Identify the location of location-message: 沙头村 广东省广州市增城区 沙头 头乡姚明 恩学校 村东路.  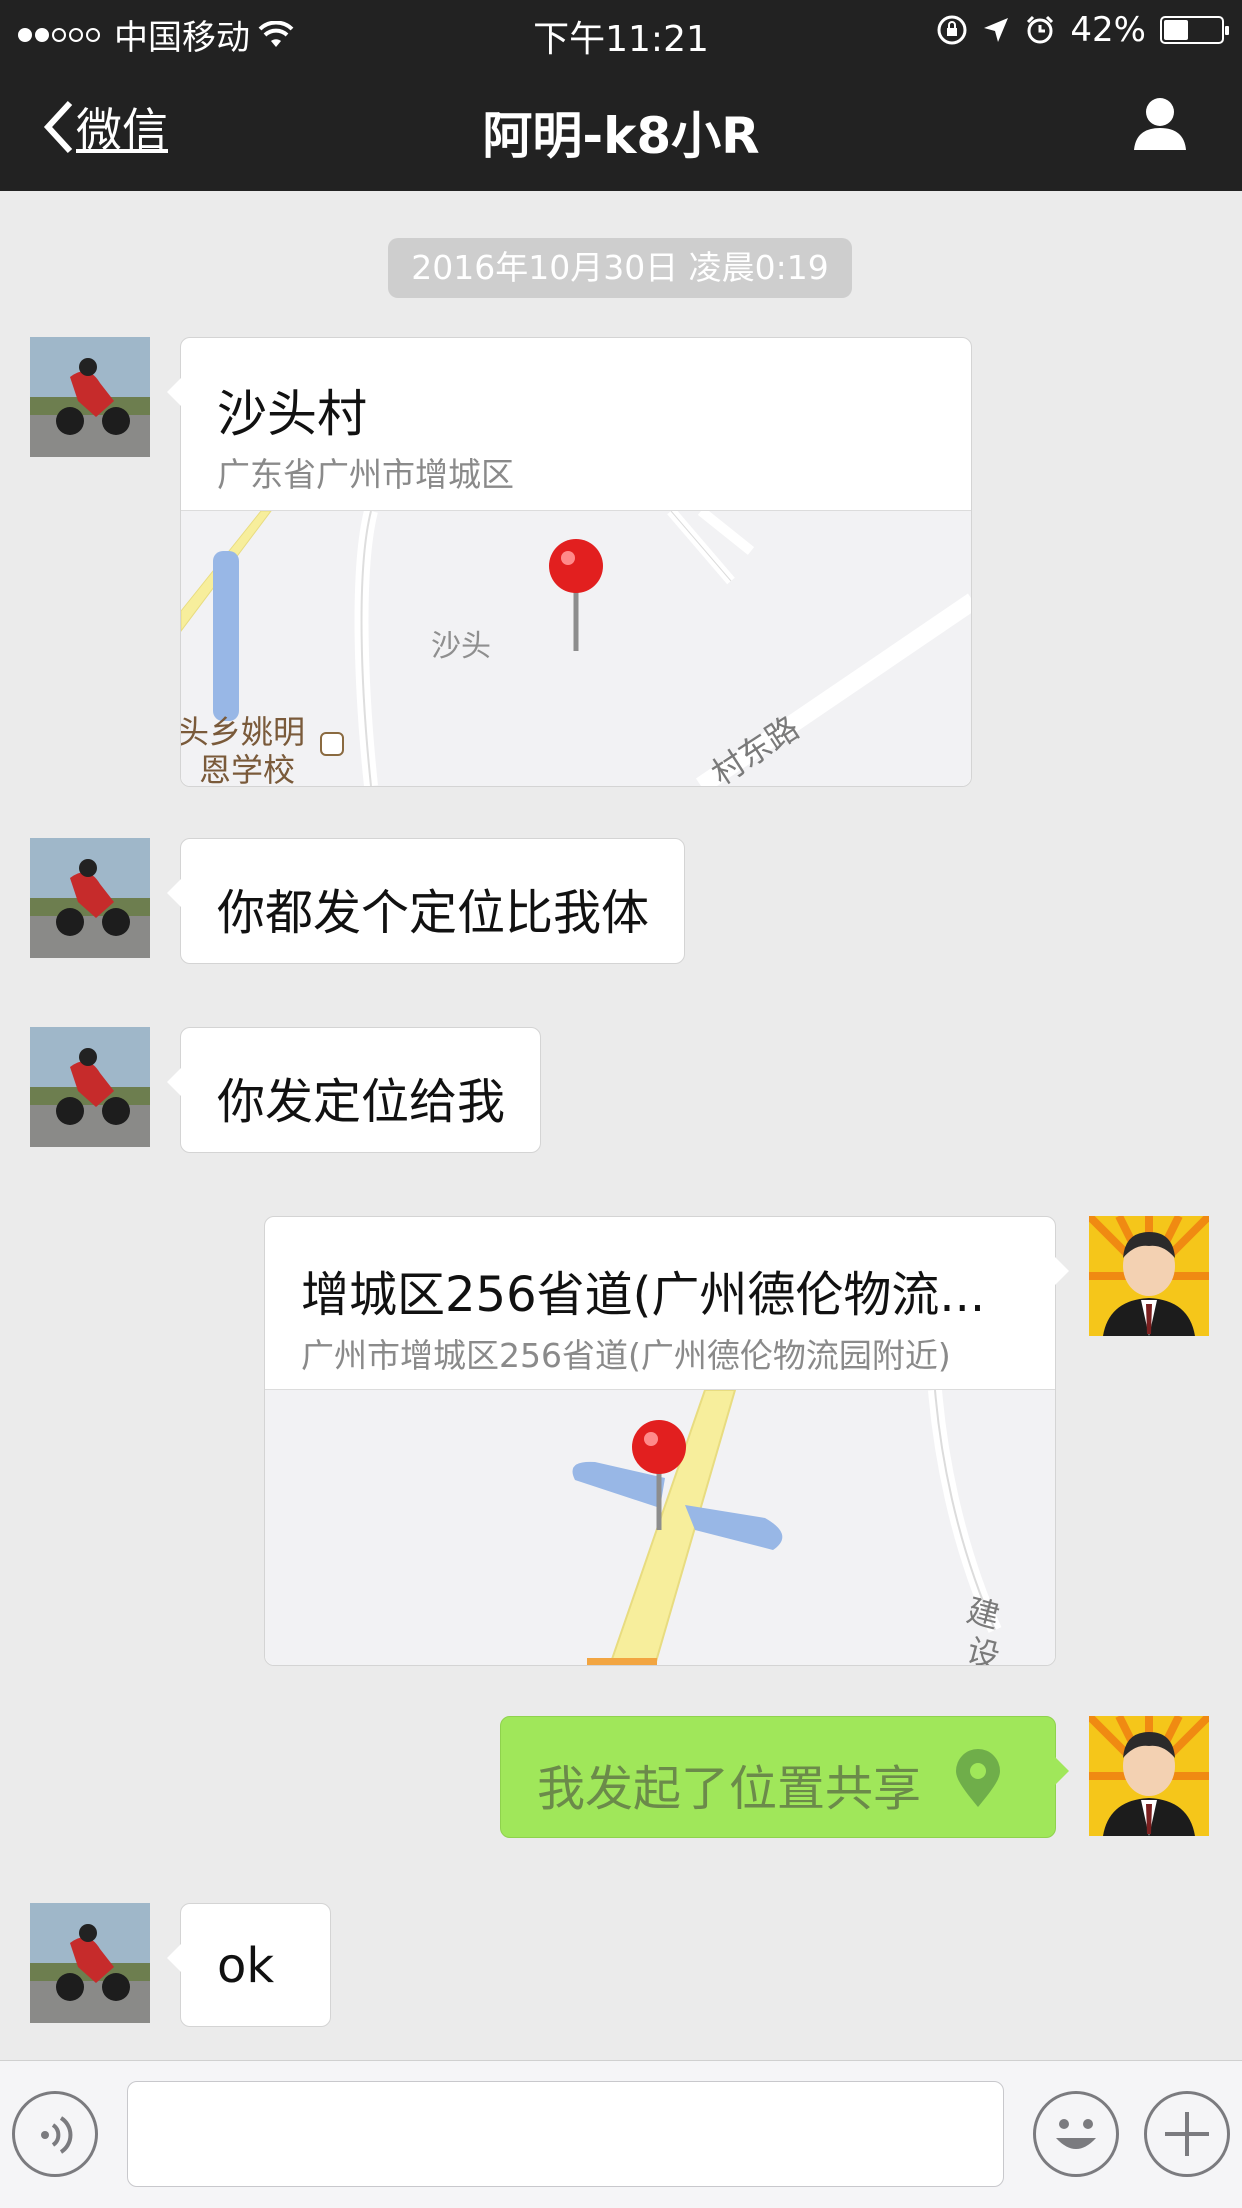
(569, 562).